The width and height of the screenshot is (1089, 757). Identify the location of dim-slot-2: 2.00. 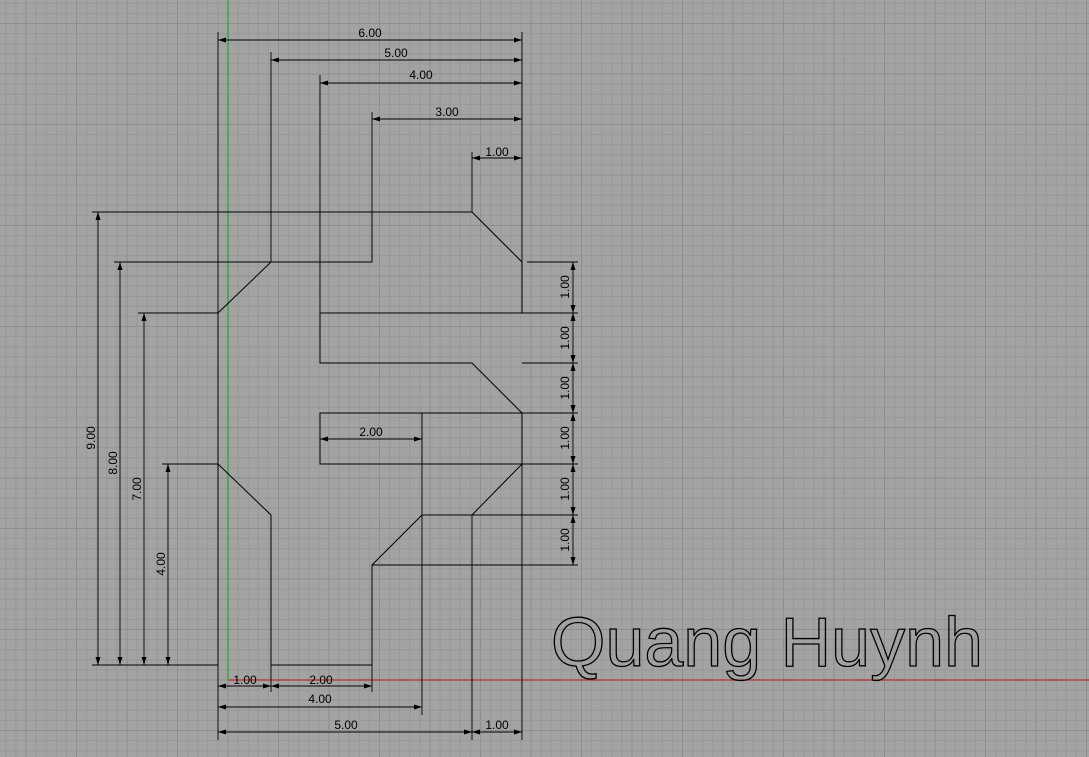
(371, 432).